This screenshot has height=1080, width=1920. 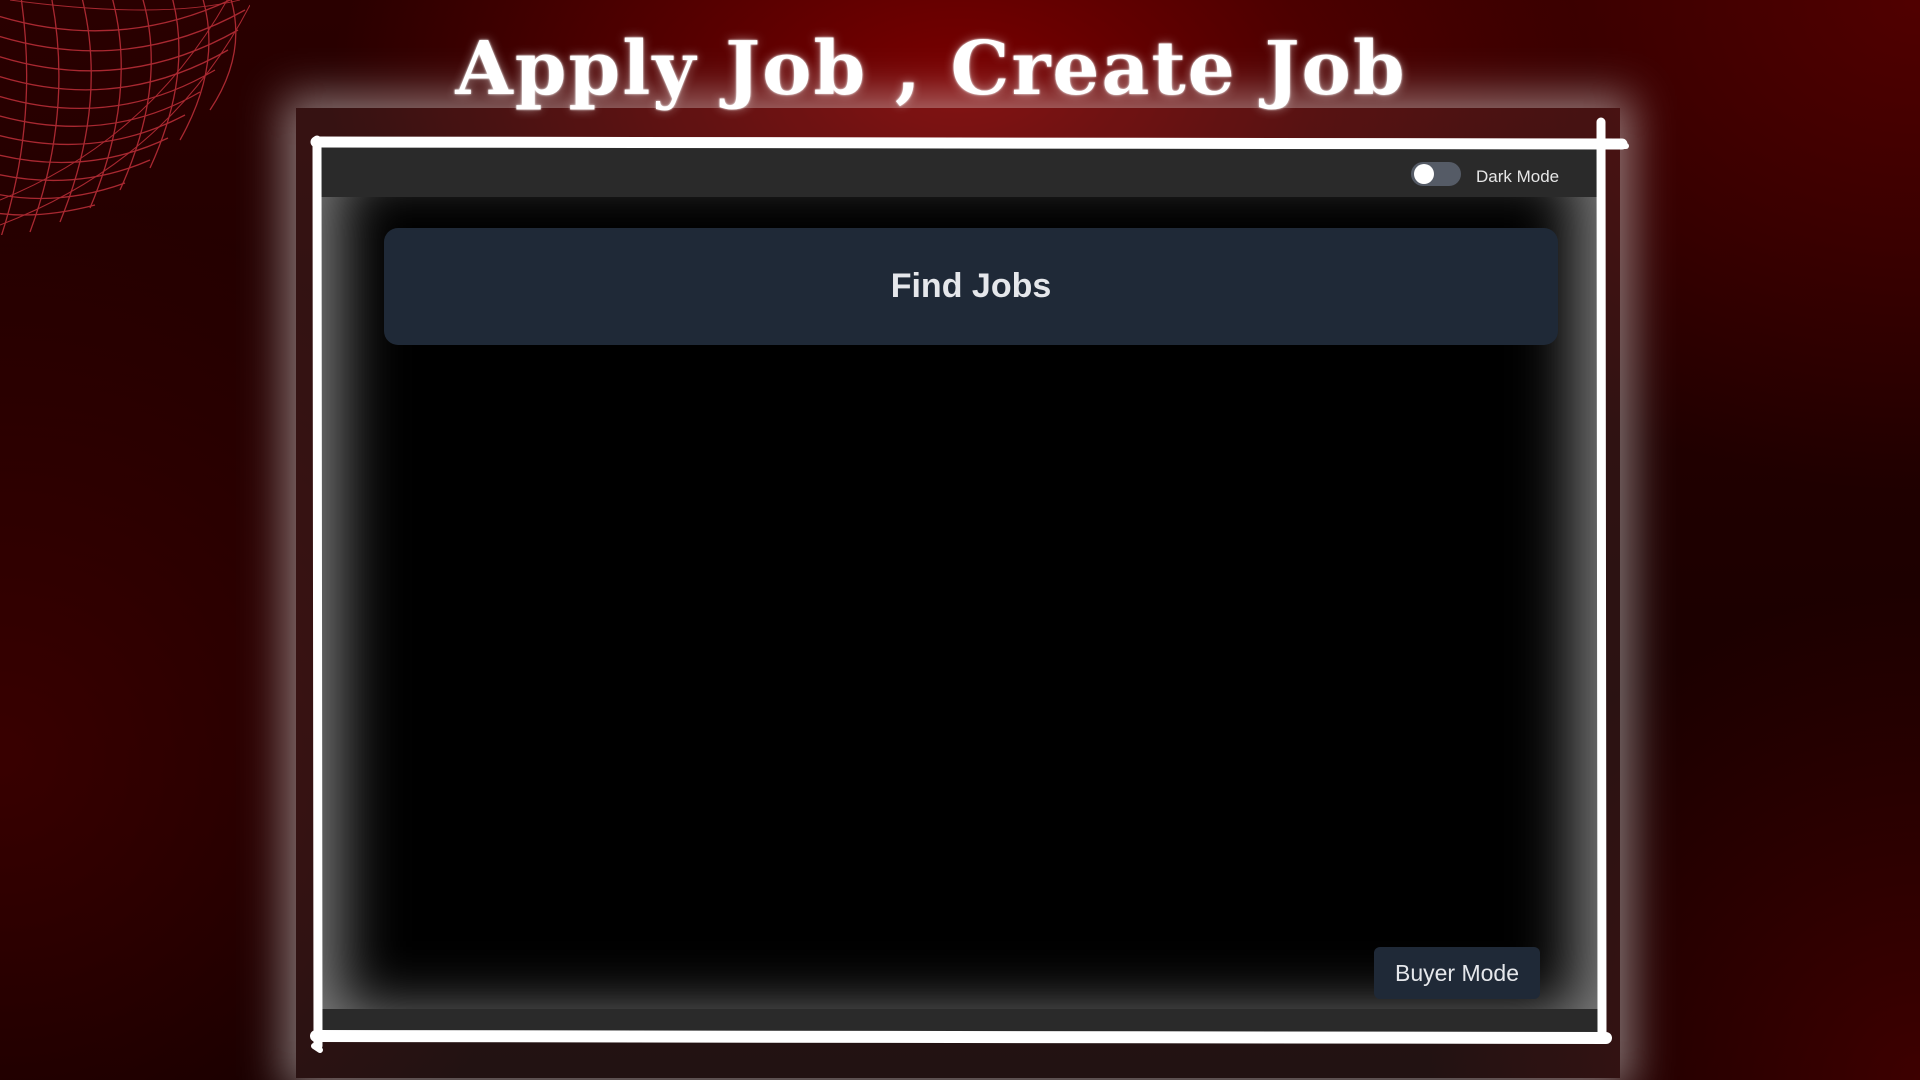 I want to click on find-jobs-button: Find Jobs, so click(x=971, y=286).